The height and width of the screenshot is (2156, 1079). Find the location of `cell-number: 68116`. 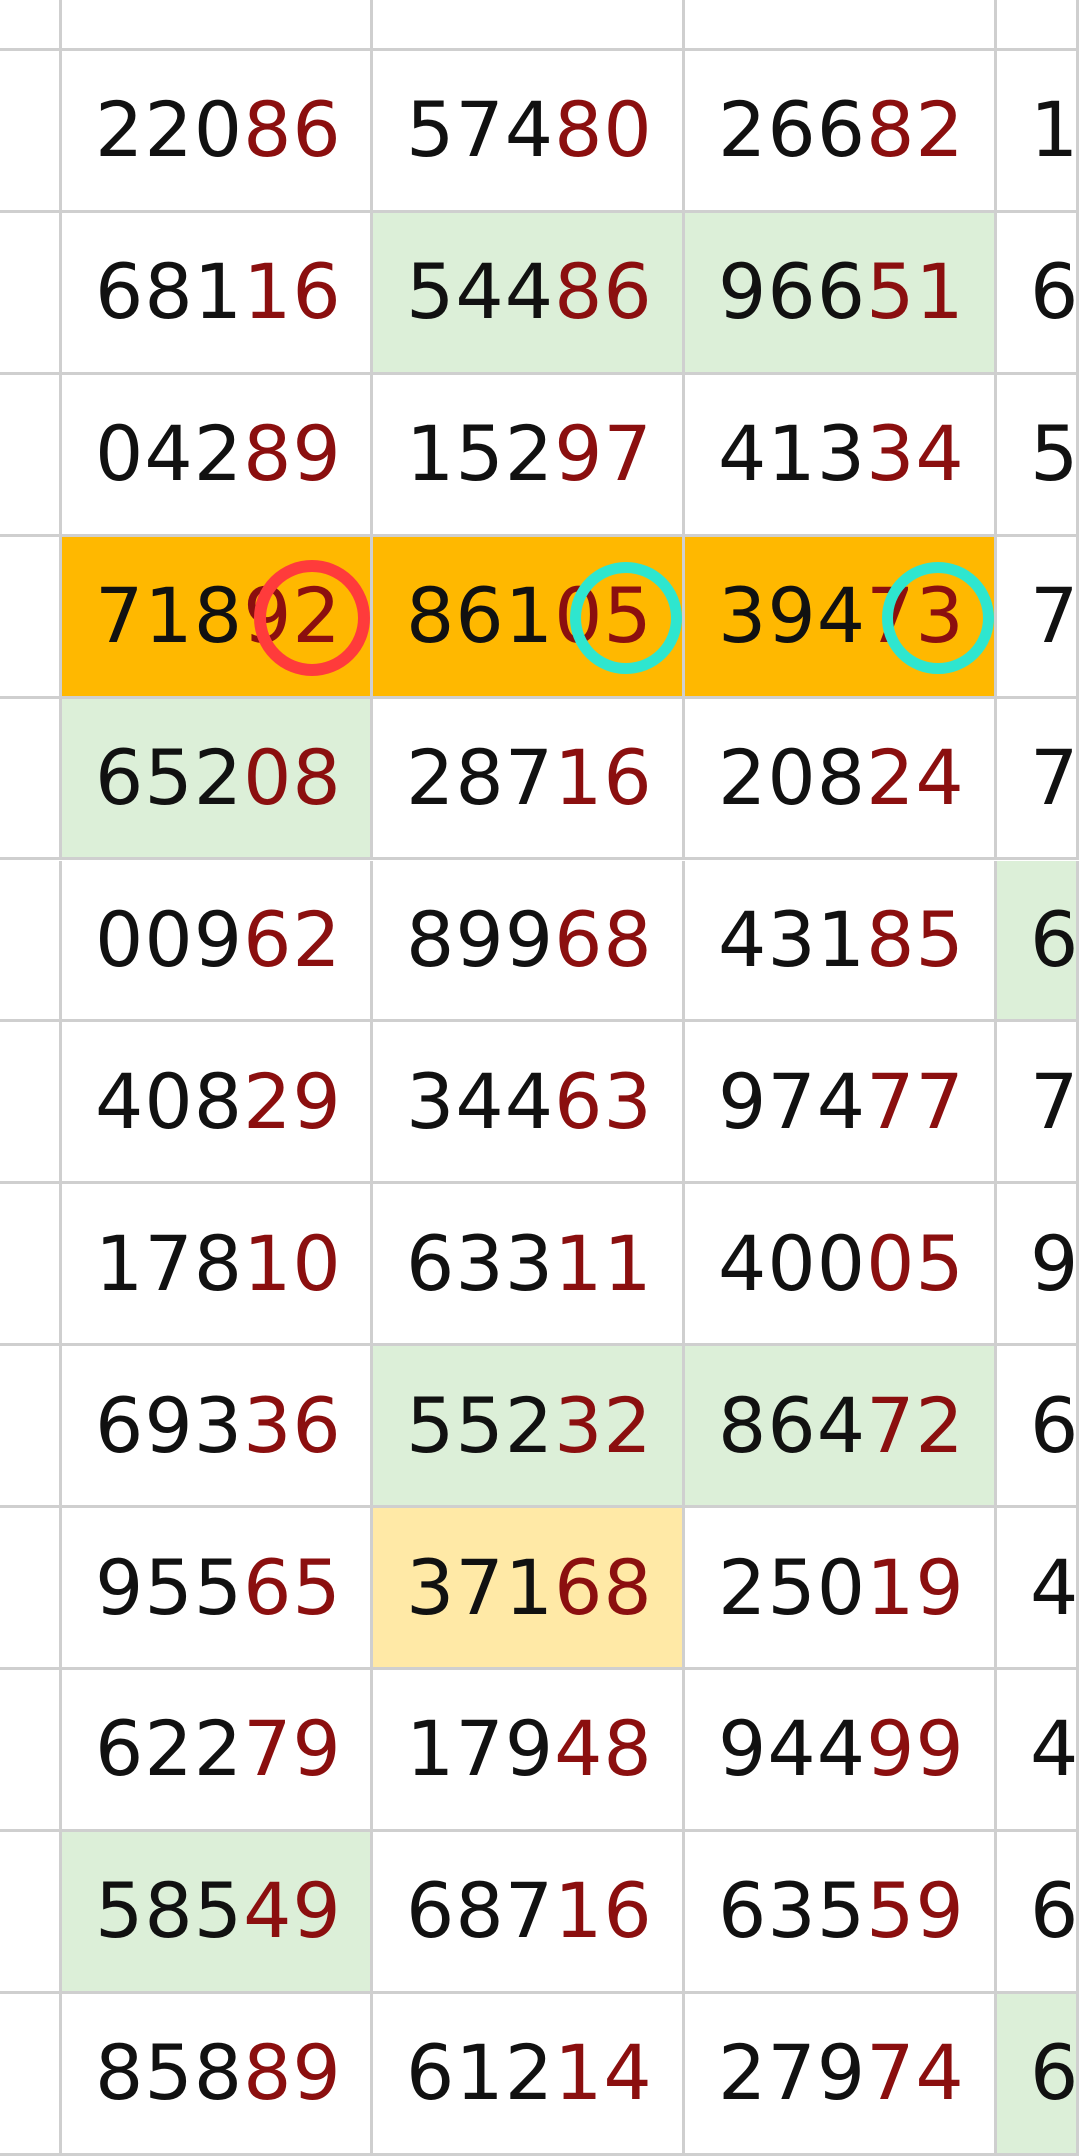

cell-number: 68116 is located at coordinates (218, 292).